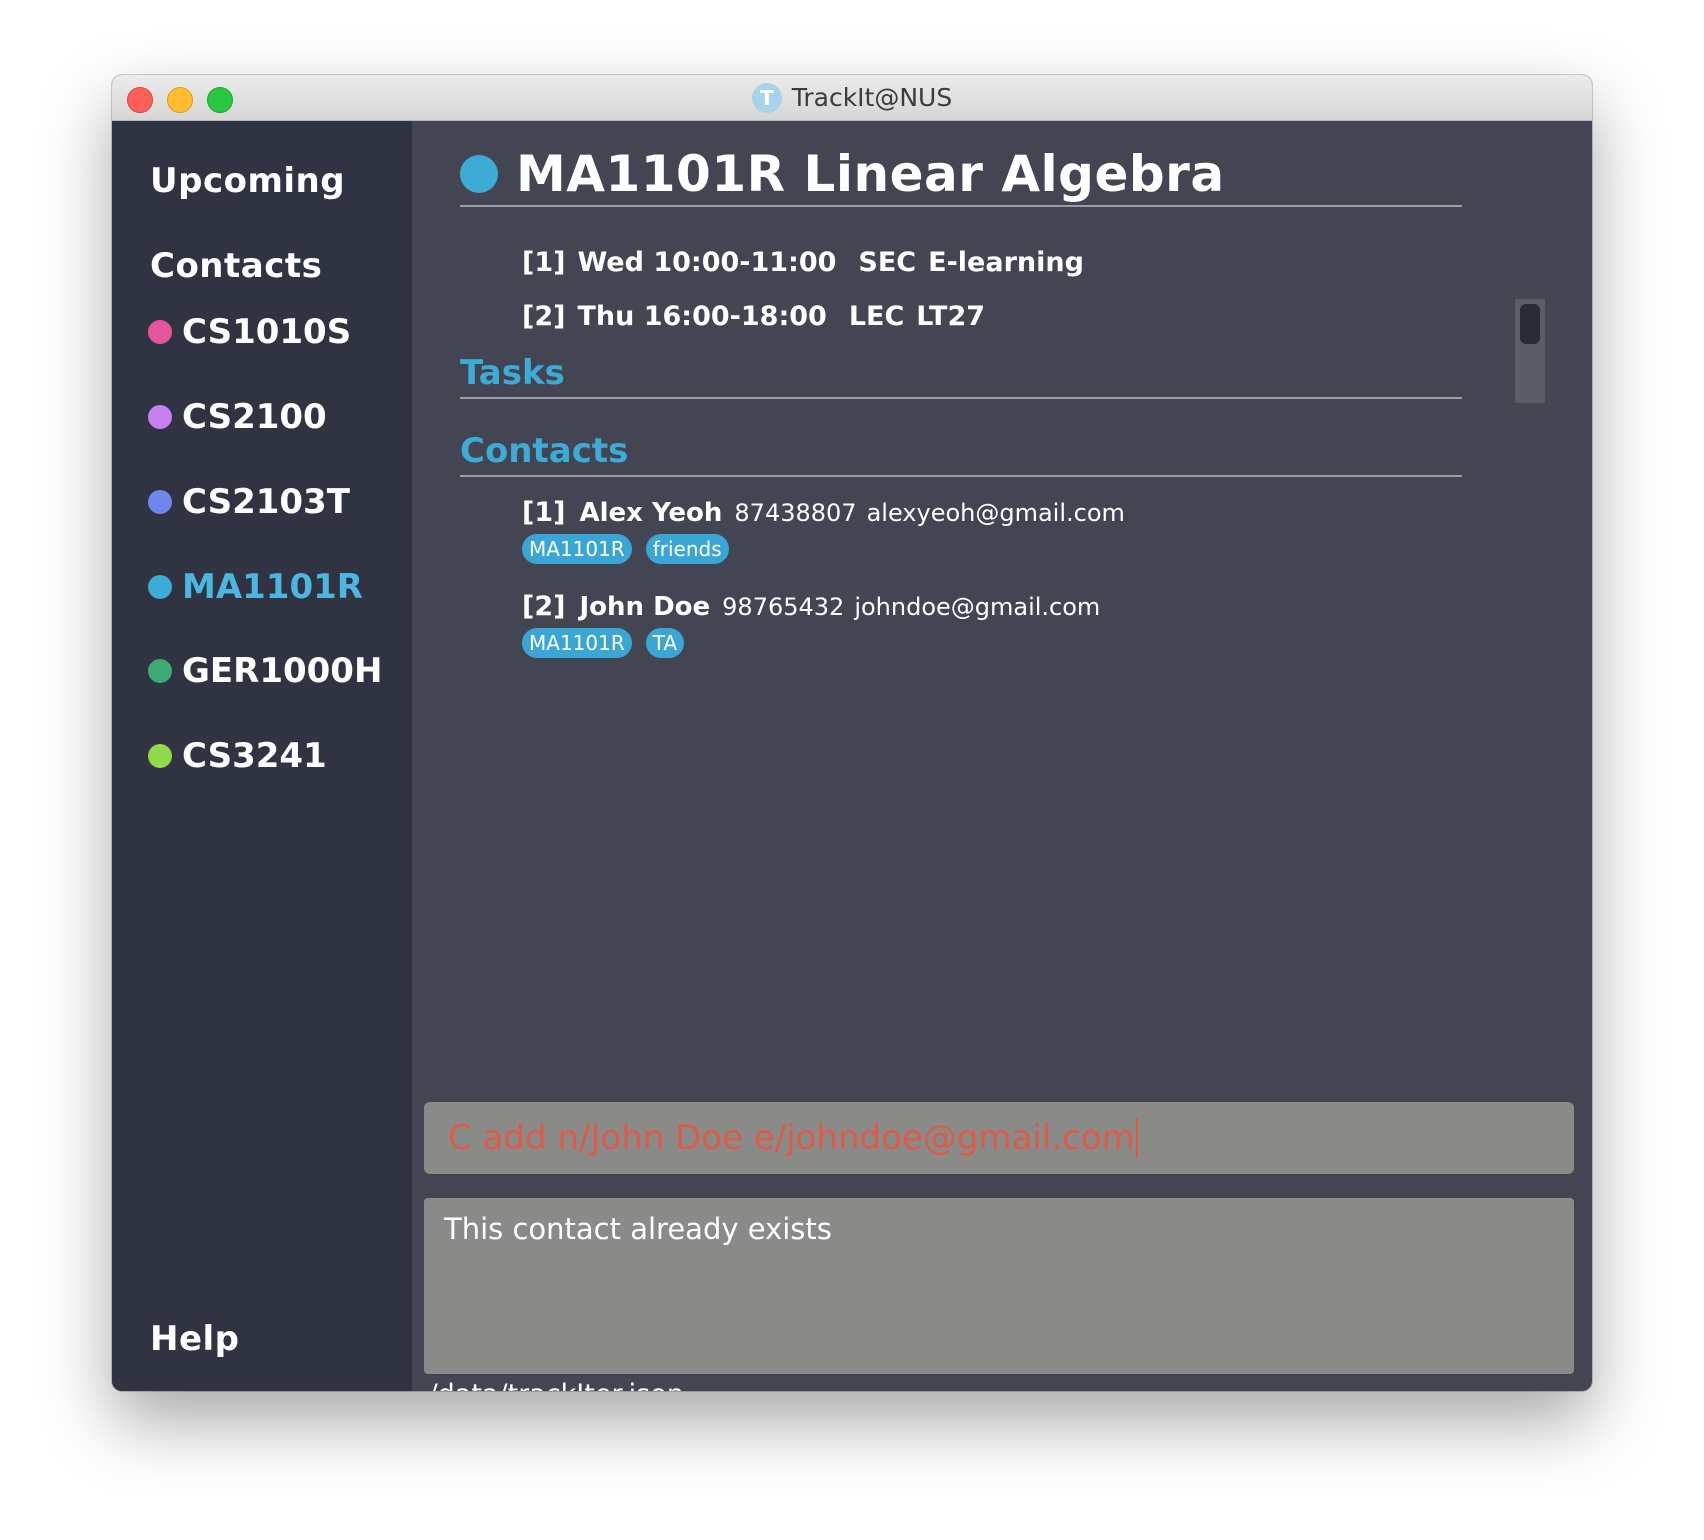  I want to click on result-message: This contact already exists, so click(638, 1229).